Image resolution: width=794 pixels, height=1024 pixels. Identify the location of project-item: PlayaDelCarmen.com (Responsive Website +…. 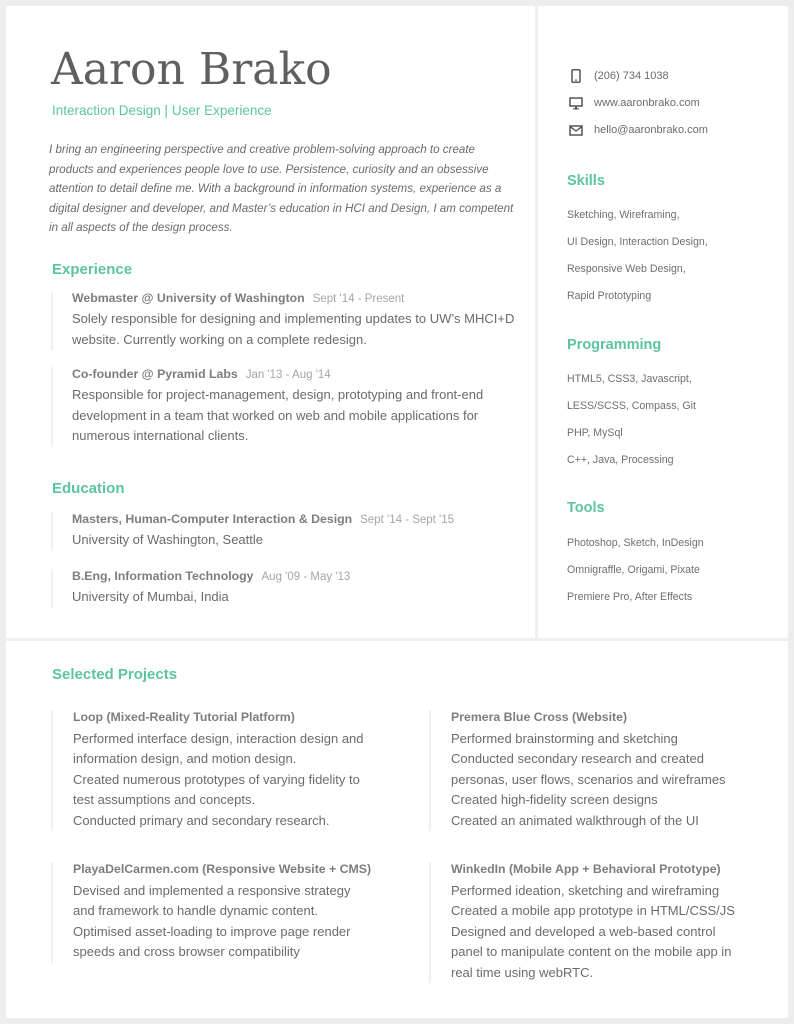
(238, 912).